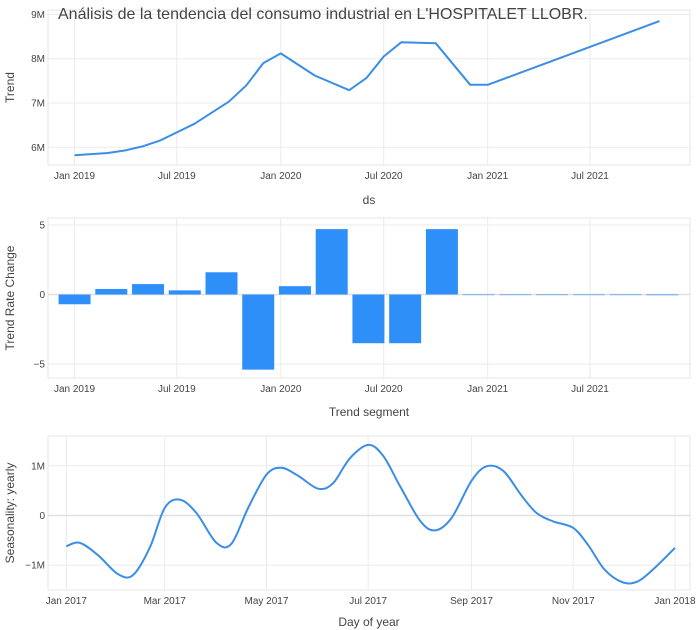 The width and height of the screenshot is (700, 630). What do you see at coordinates (38, 104) in the screenshot?
I see `y-tick-label: 7M` at bounding box center [38, 104].